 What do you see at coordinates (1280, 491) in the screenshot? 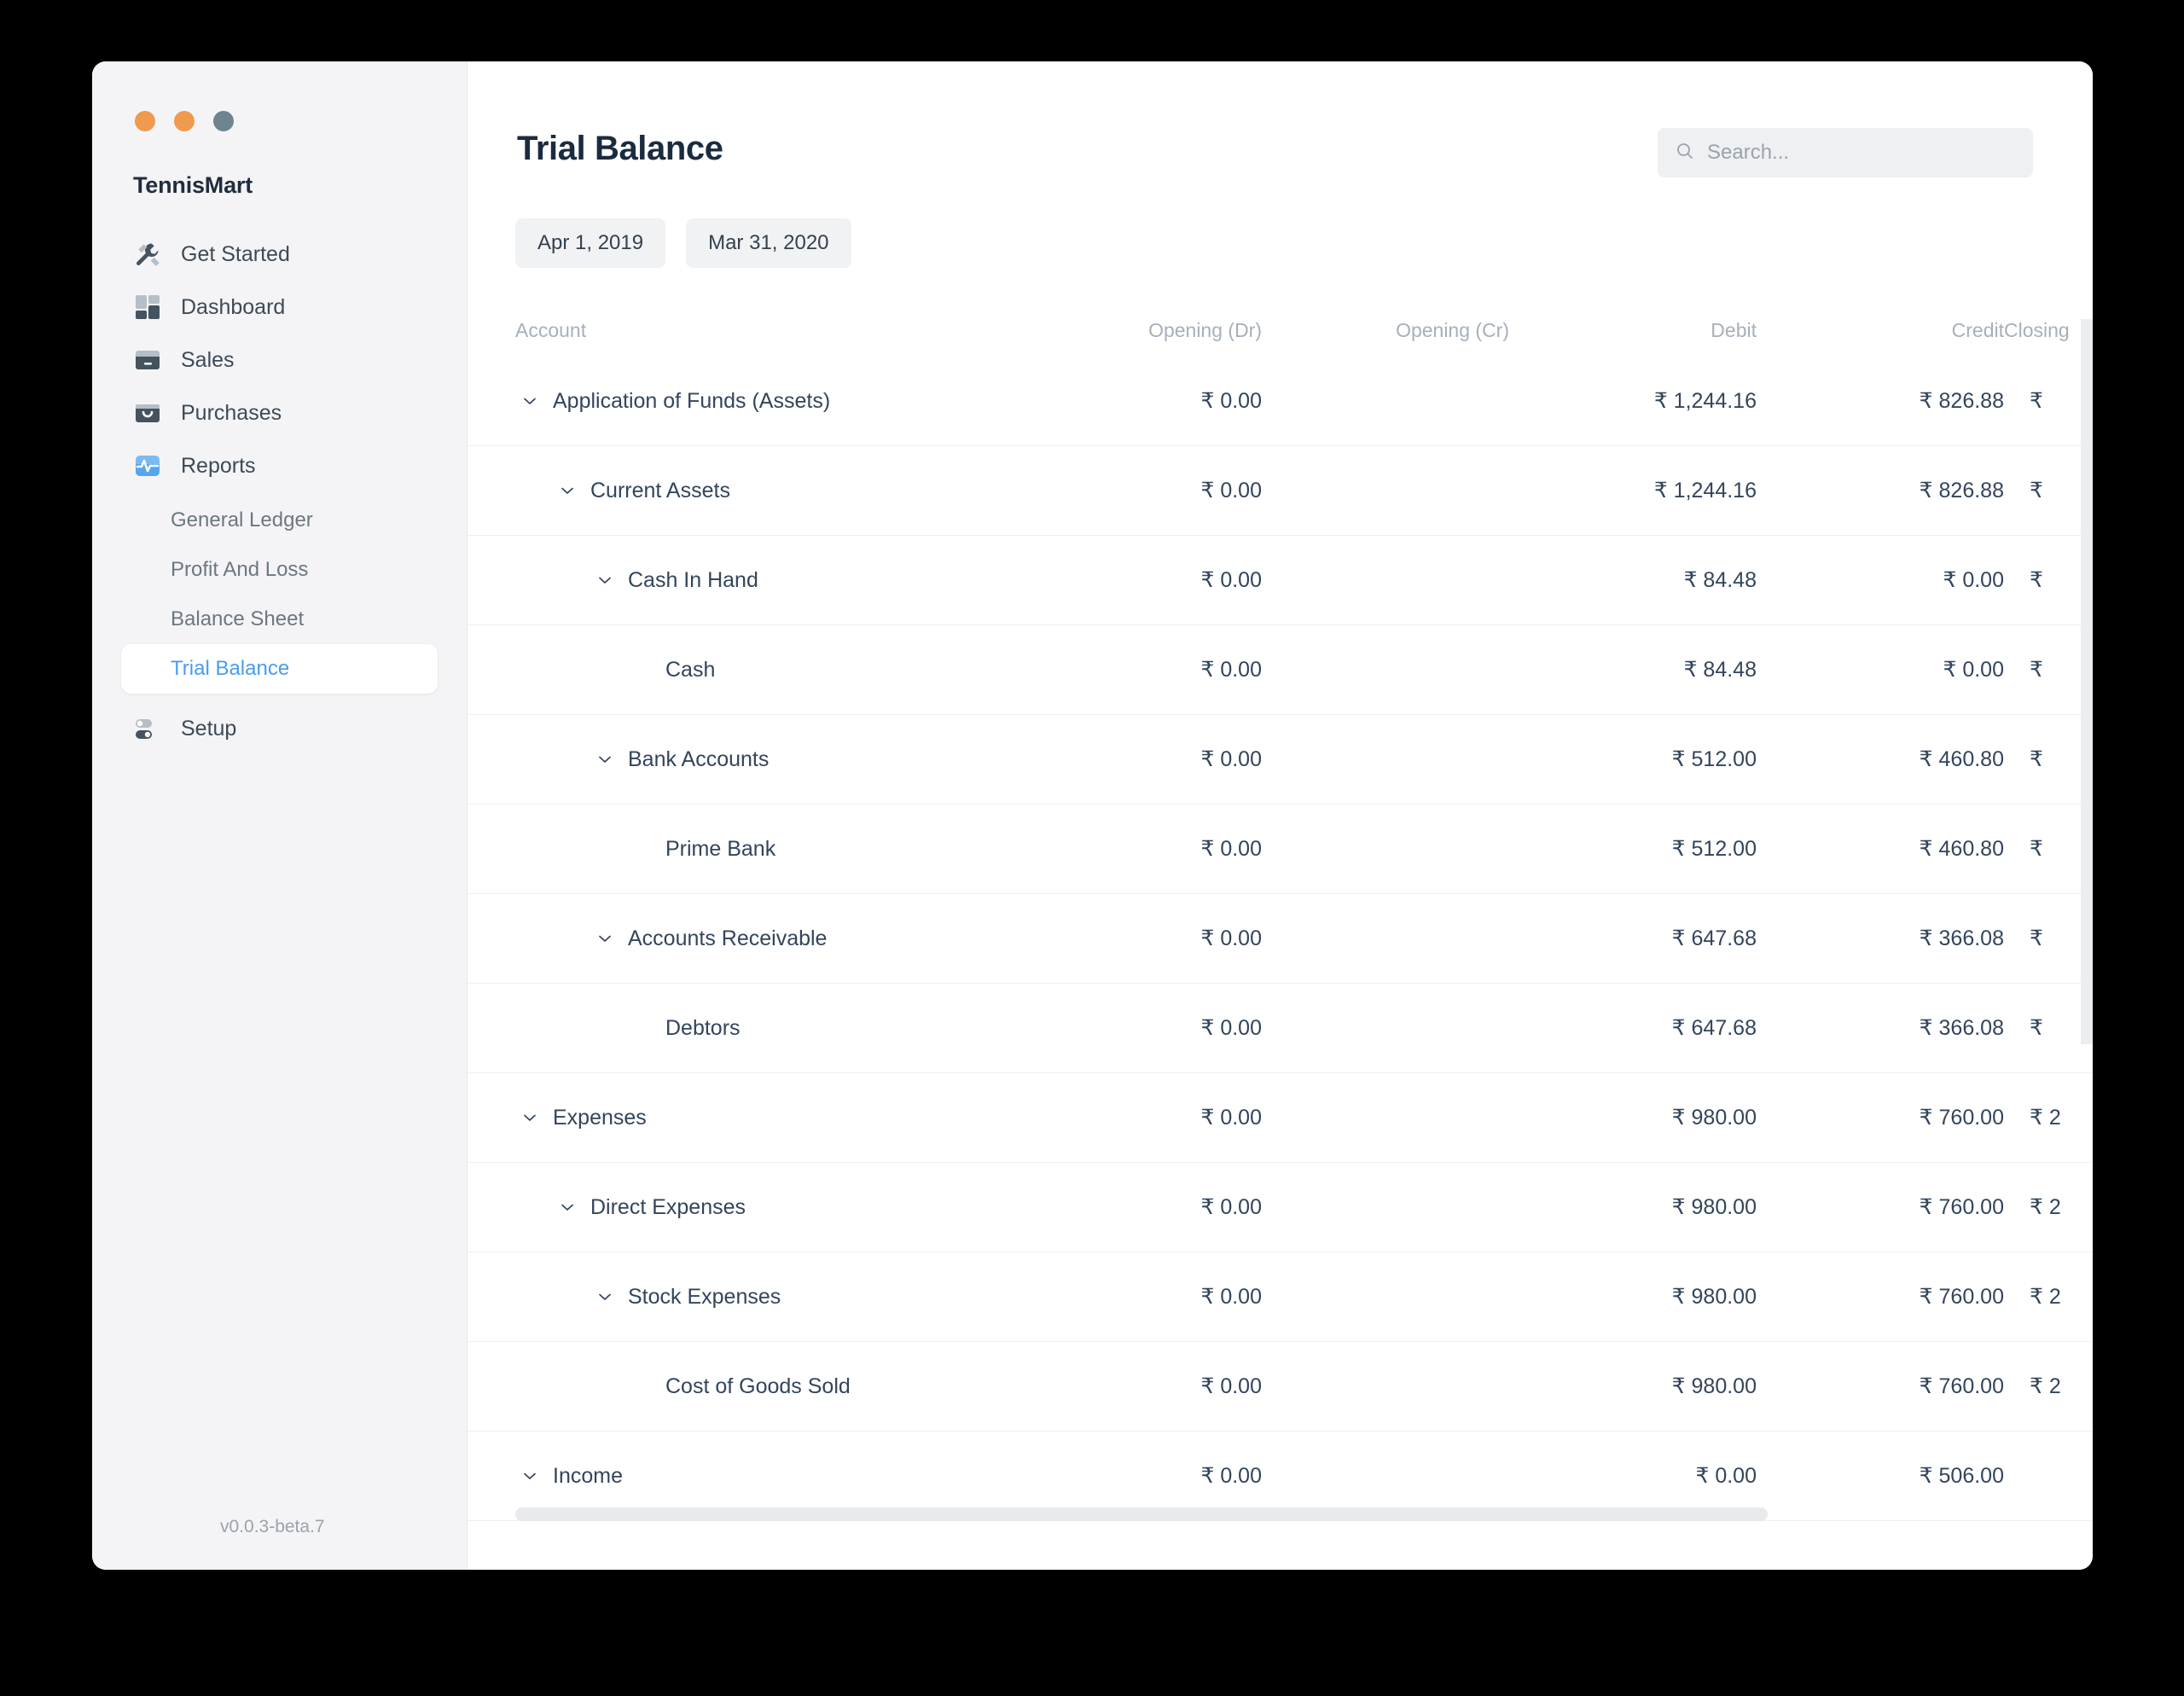
I see `table-row: Current Assets ₹ 0.00 ₹ 1,244.16 ₹ 826.88 ₹` at bounding box center [1280, 491].